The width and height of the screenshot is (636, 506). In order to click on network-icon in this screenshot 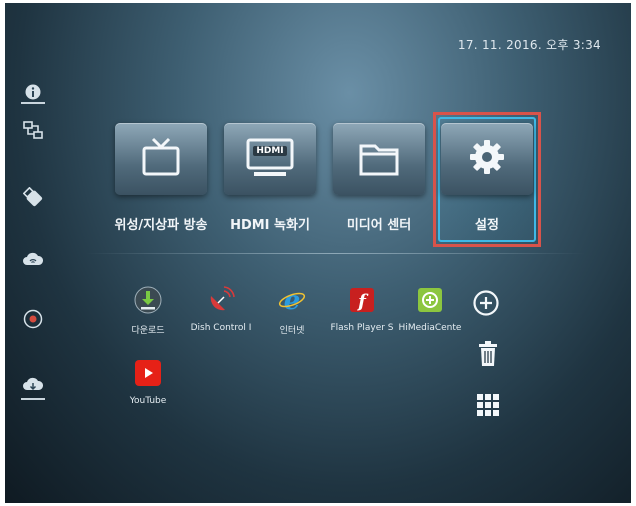, I will do `click(33, 131)`.